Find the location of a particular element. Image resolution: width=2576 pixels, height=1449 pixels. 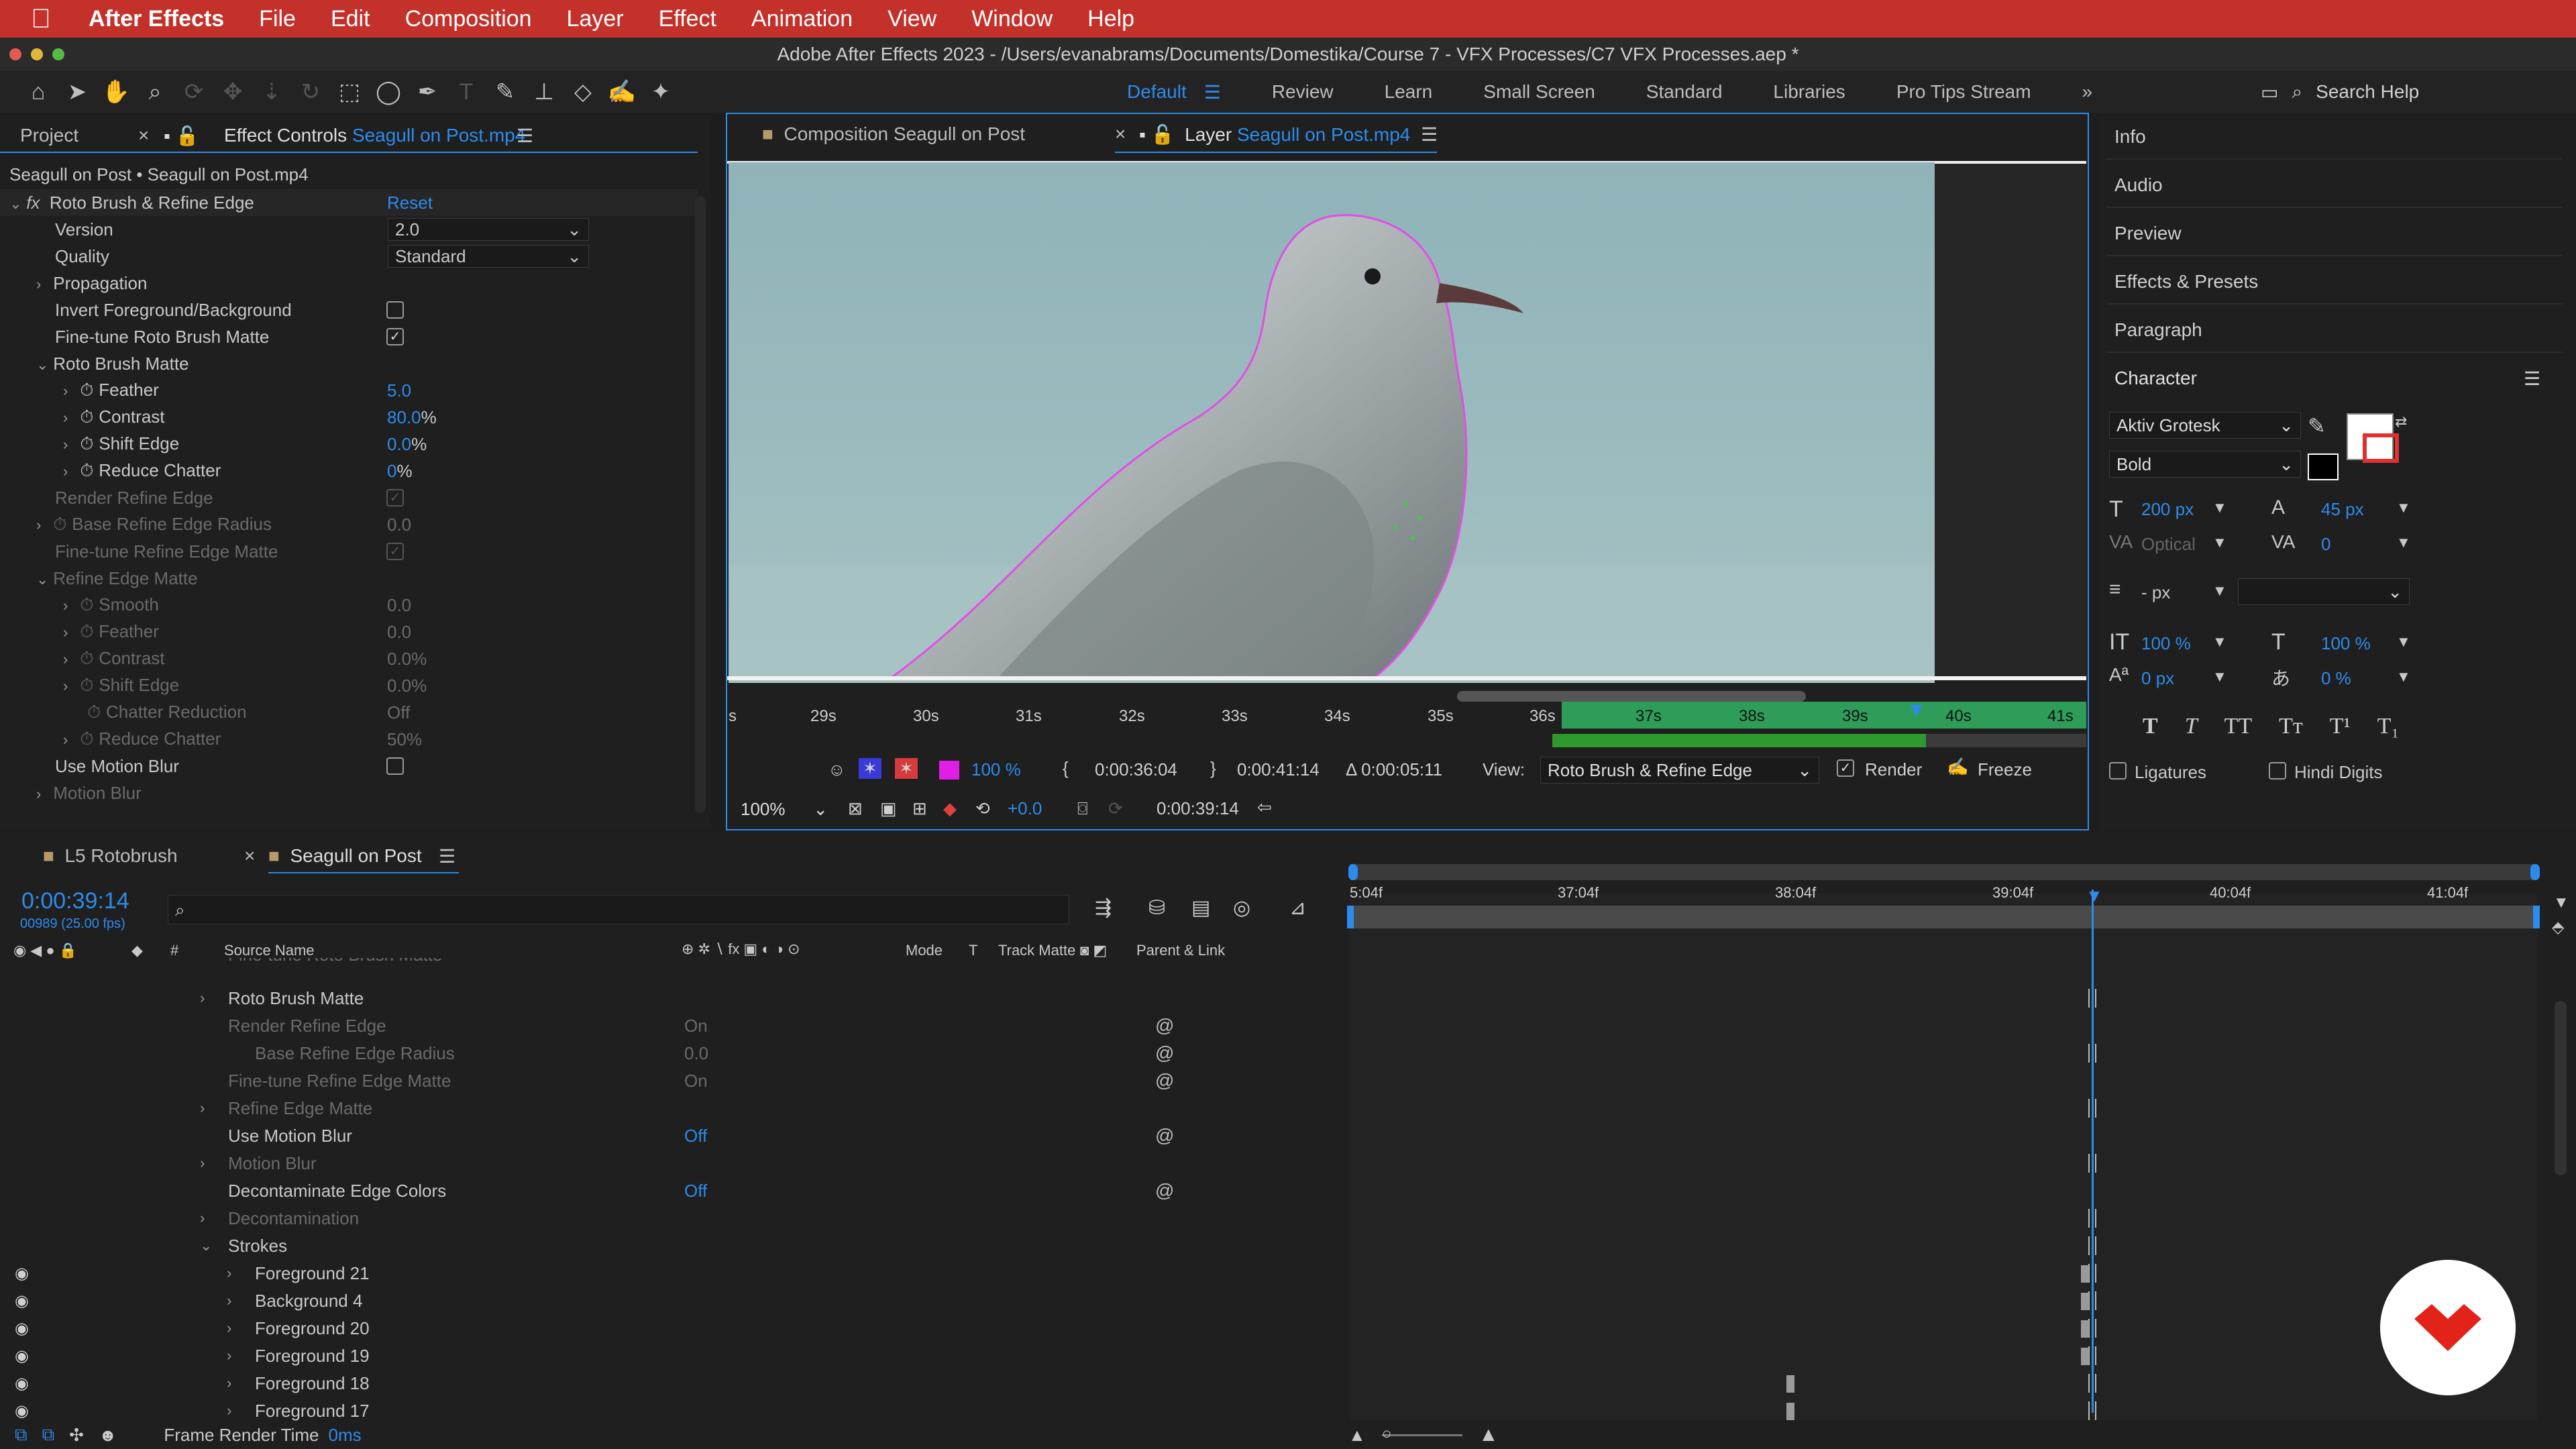

freeze-icon: ✍ is located at coordinates (1957, 767).